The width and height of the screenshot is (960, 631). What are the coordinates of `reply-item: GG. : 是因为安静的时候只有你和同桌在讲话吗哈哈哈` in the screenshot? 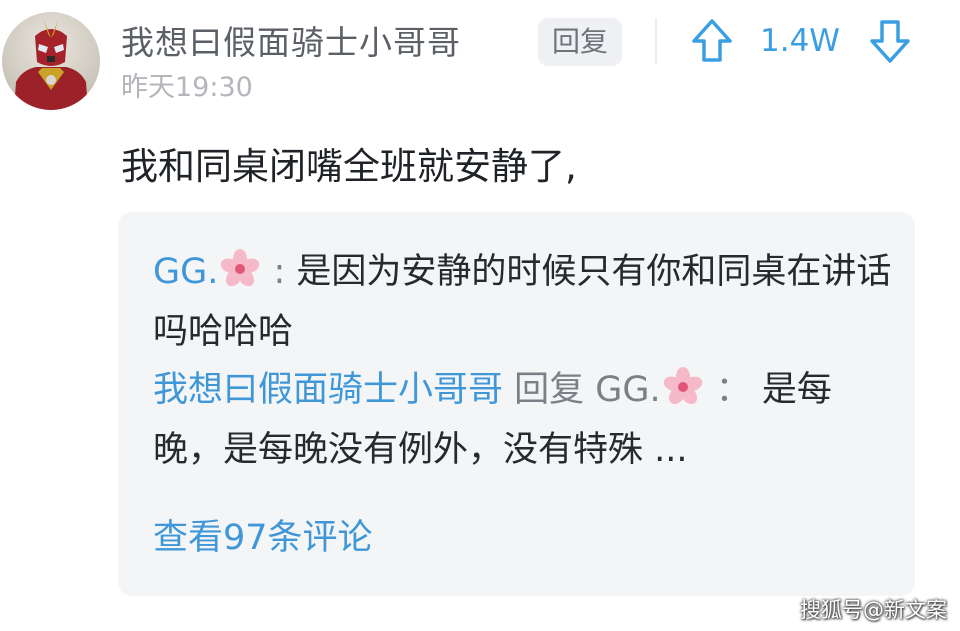 It's located at (523, 302).